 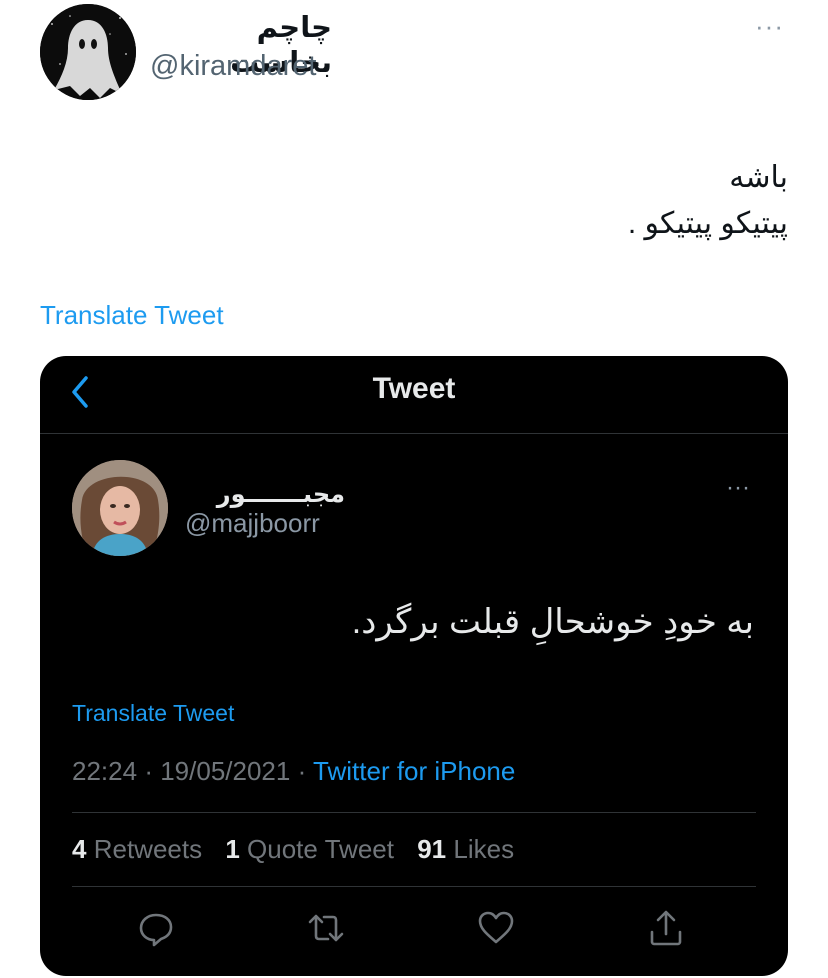 What do you see at coordinates (438, 201) in the screenshot?
I see `tweet-text: باشه پیتیکو پیتیکو .` at bounding box center [438, 201].